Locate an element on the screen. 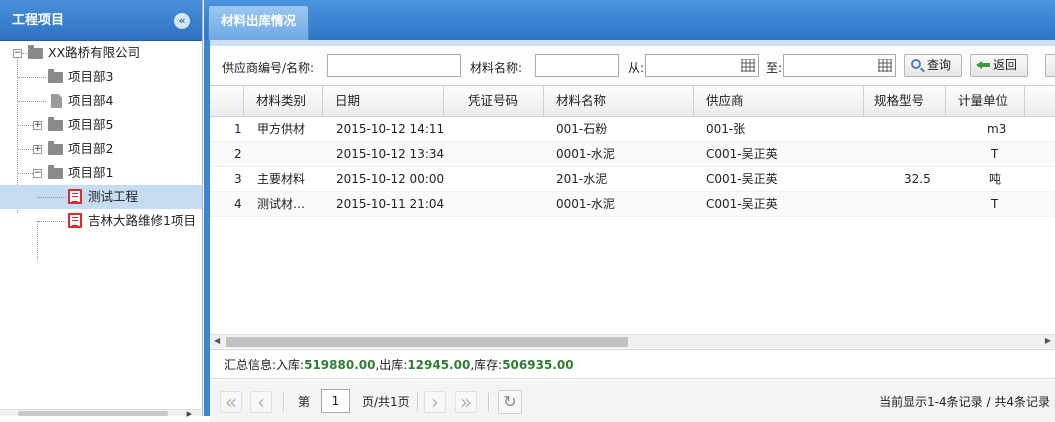 The width and height of the screenshot is (1055, 422). search-button-label: 查询 is located at coordinates (939, 65).